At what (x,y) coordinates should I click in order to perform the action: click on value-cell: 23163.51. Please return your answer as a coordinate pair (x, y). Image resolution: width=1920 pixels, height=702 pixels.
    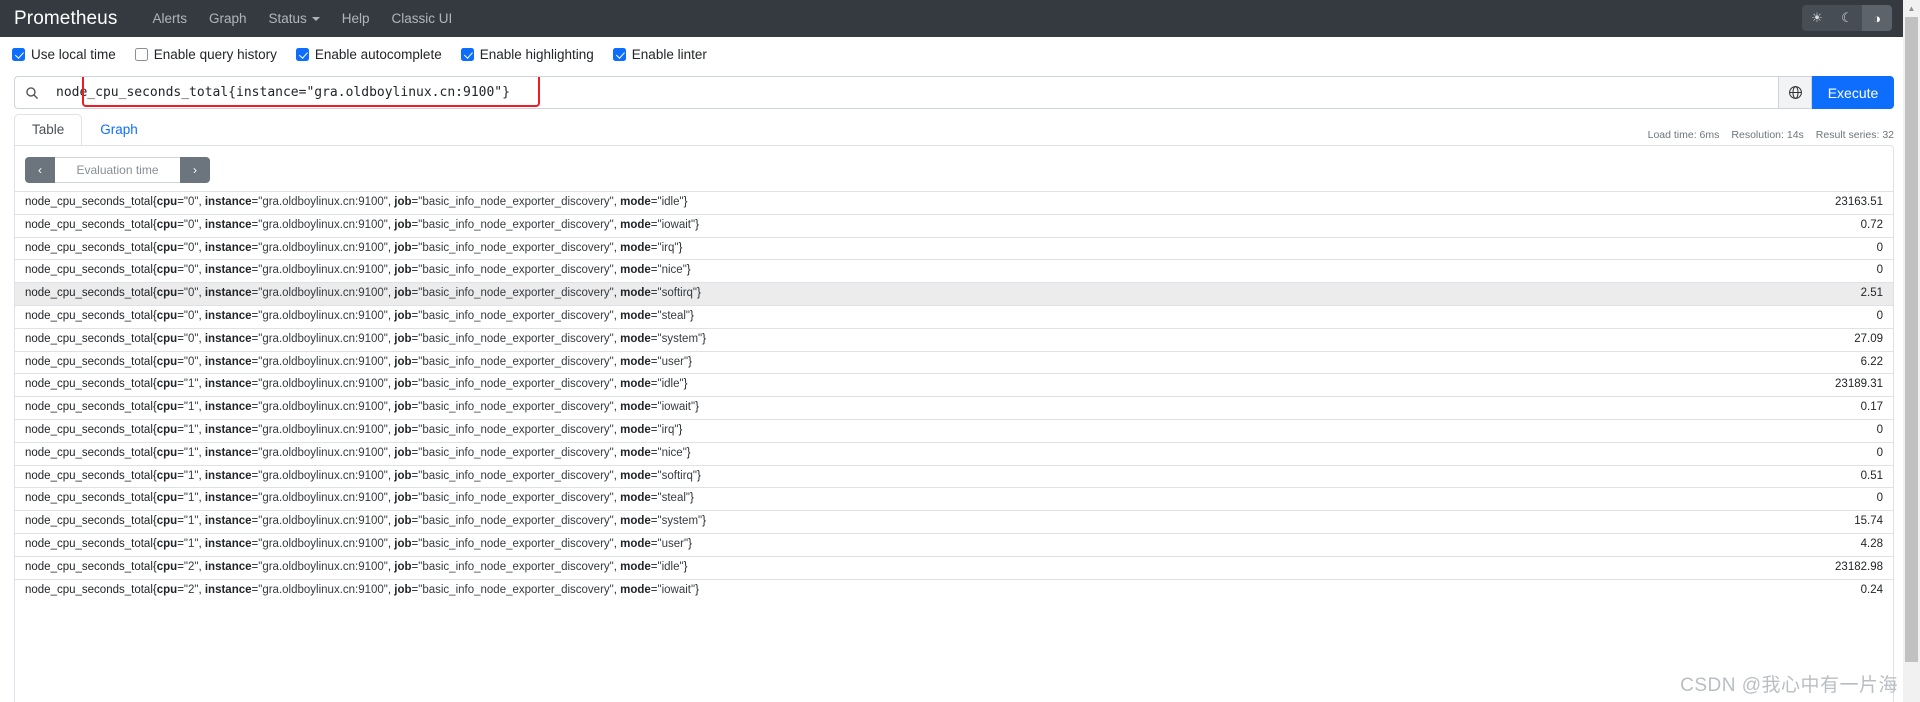
    Looking at the image, I should click on (1859, 202).